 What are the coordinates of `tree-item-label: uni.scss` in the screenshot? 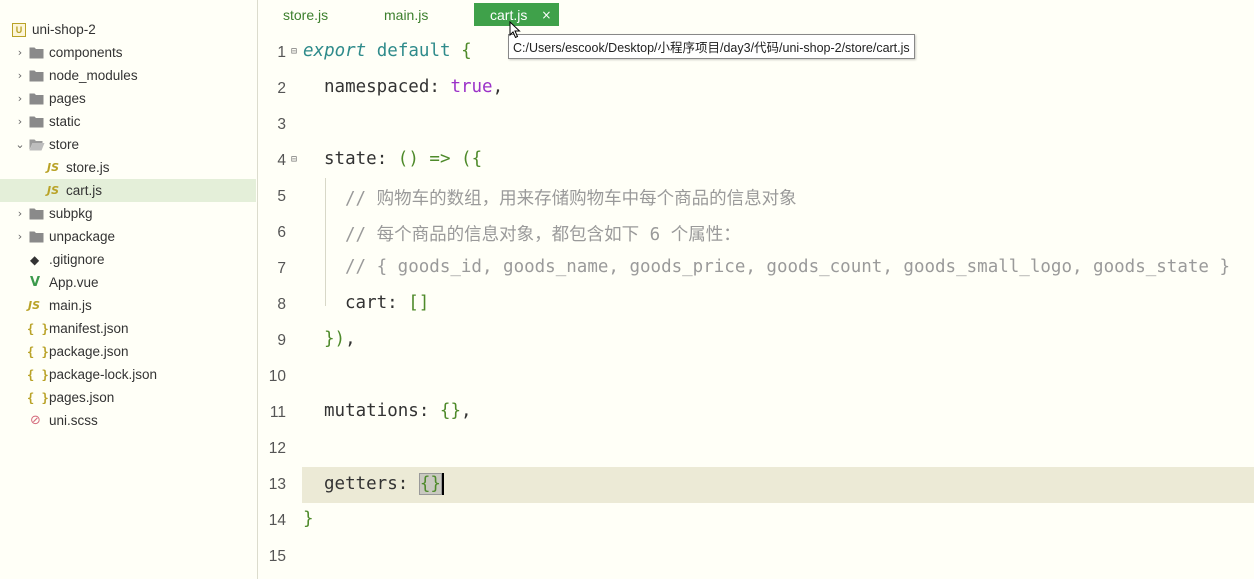 It's located at (73, 420).